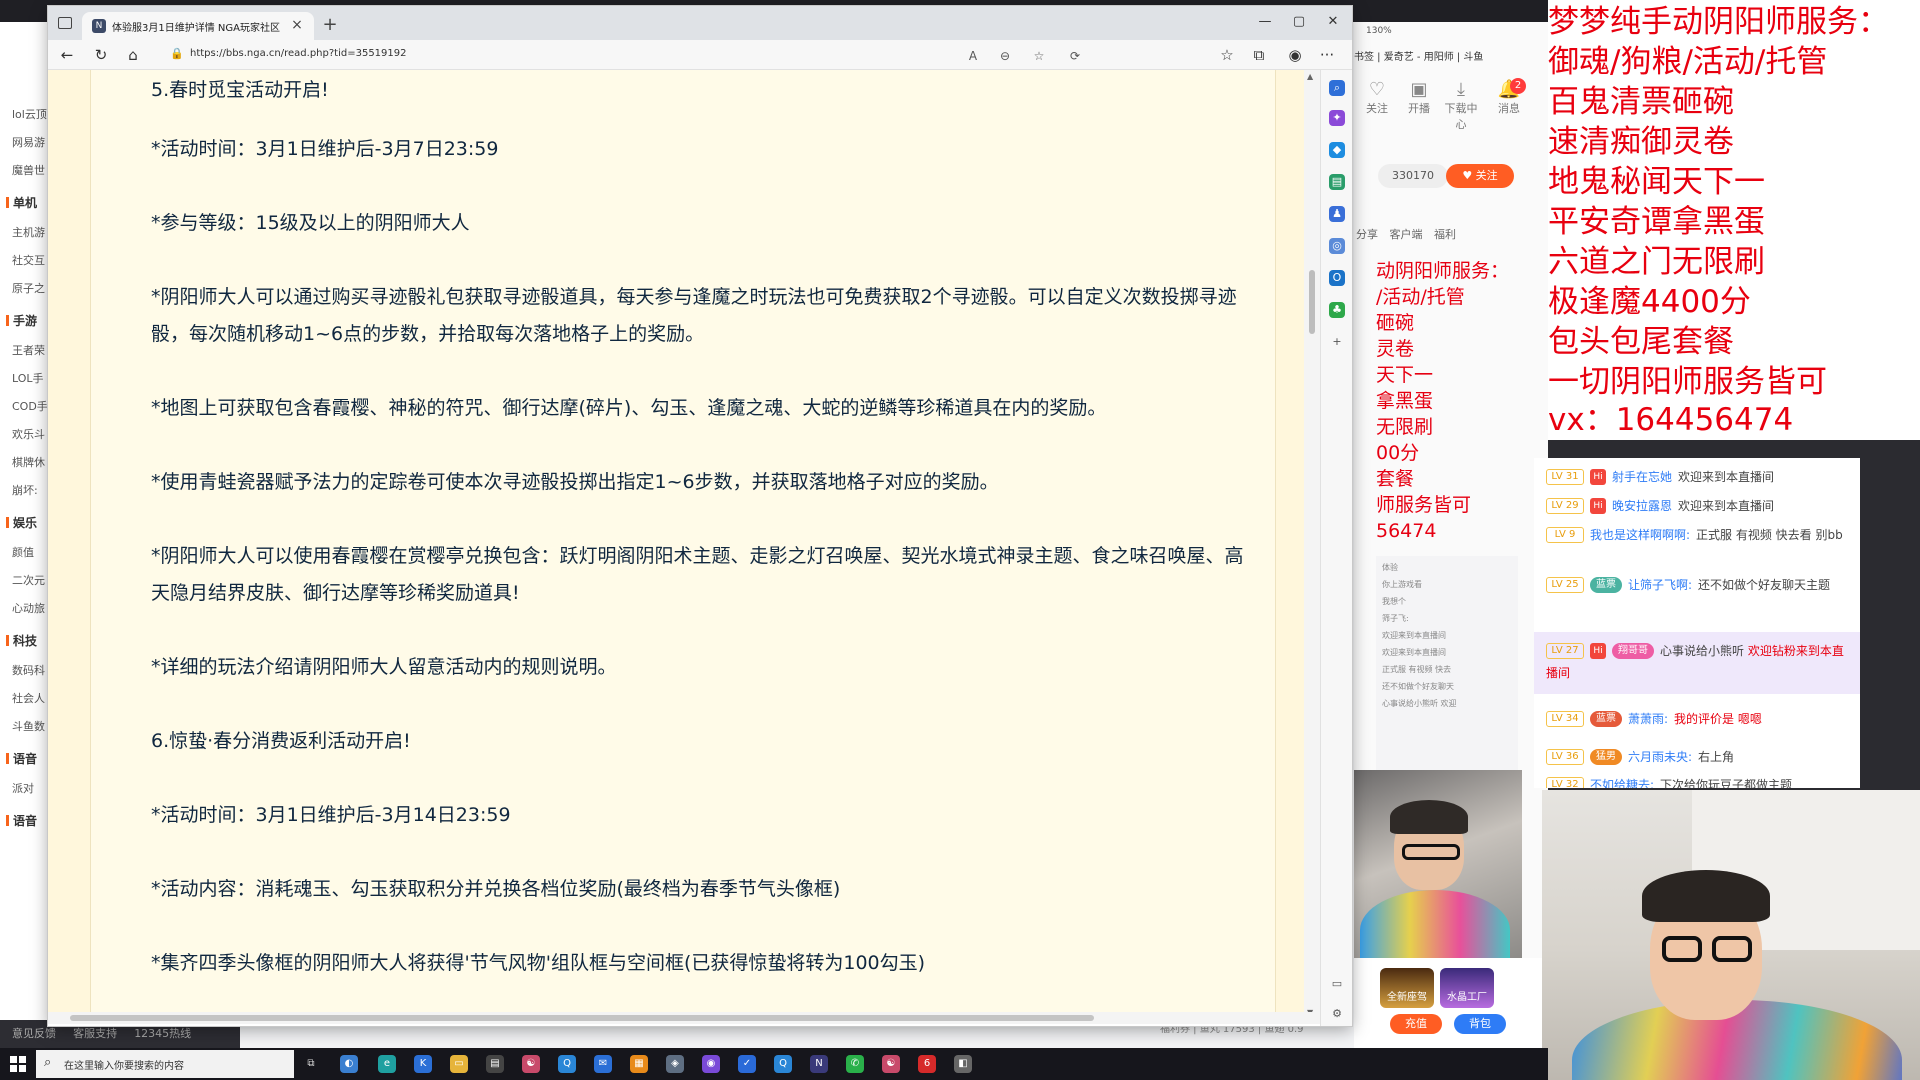  I want to click on chat-username: 我也是这样啊啊啊:, so click(1640, 535).